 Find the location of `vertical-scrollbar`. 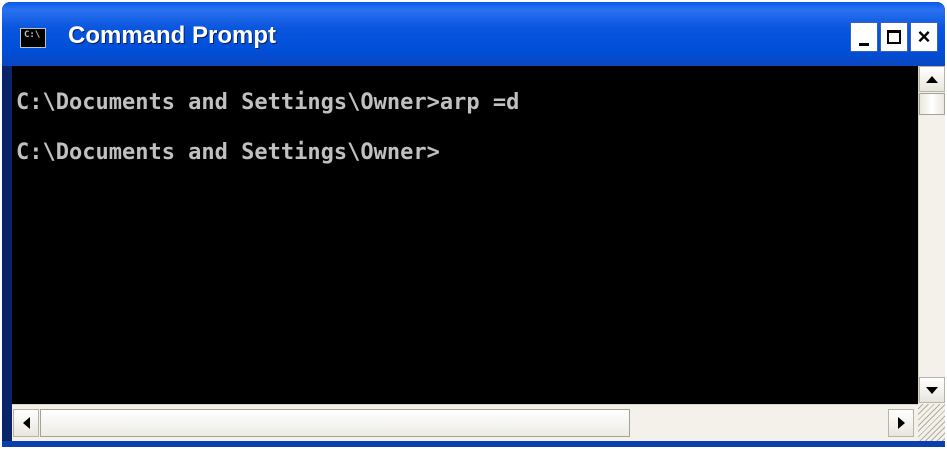

vertical-scrollbar is located at coordinates (931, 235).